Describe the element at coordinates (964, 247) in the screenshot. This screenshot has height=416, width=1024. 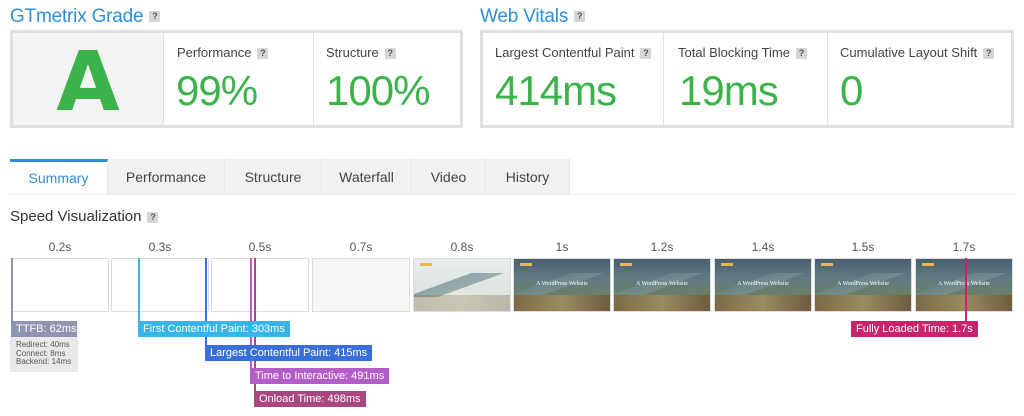
I see `time-label: 1.7s` at that location.